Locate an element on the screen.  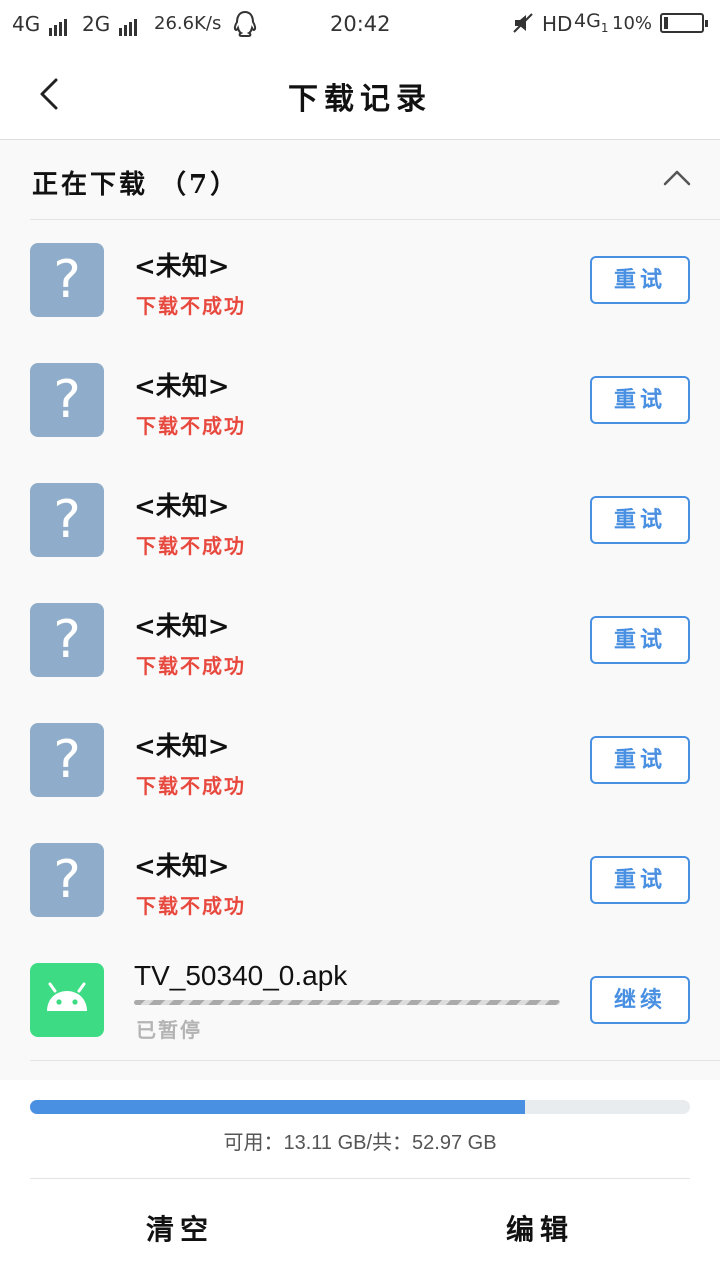
list-item: TV_50340_0.apk 已暂停 继续 is located at coordinates (360, 1000).